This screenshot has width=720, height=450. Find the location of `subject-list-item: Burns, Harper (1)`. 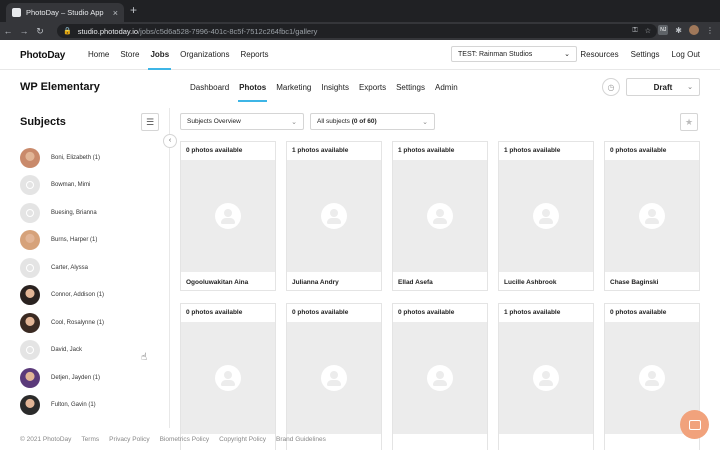

subject-list-item: Burns, Harper (1) is located at coordinates (90, 241).